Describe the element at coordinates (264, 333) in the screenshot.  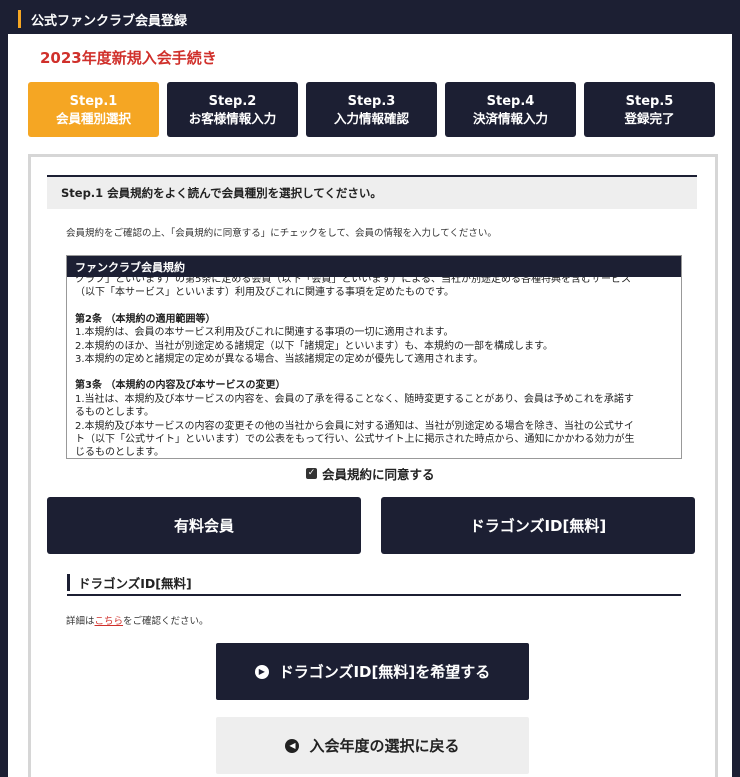
I see `terms-line: 1.本規約は、会員の本サービス利用及びこれに関連する事項の一切に適用されます。` at that location.